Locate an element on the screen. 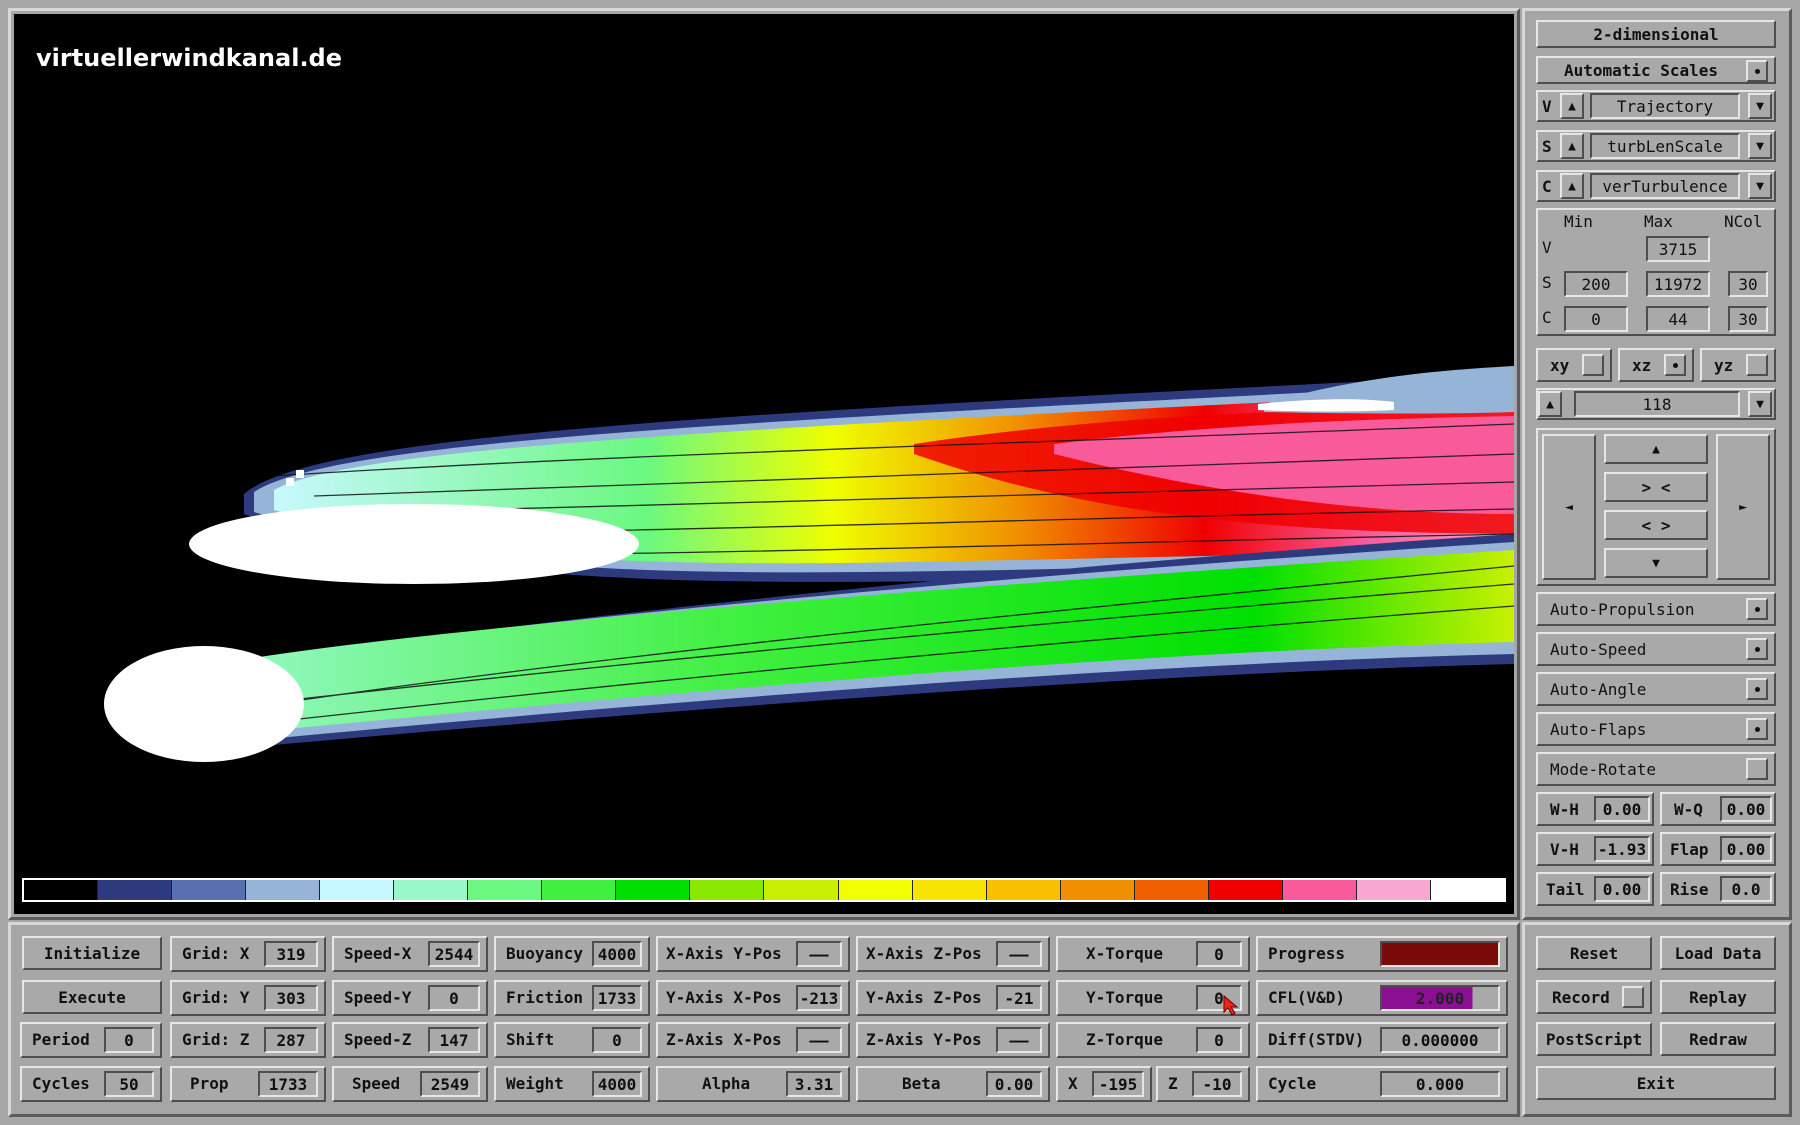 The height and width of the screenshot is (1125, 1800). load-data-button: Load Data is located at coordinates (1718, 953).